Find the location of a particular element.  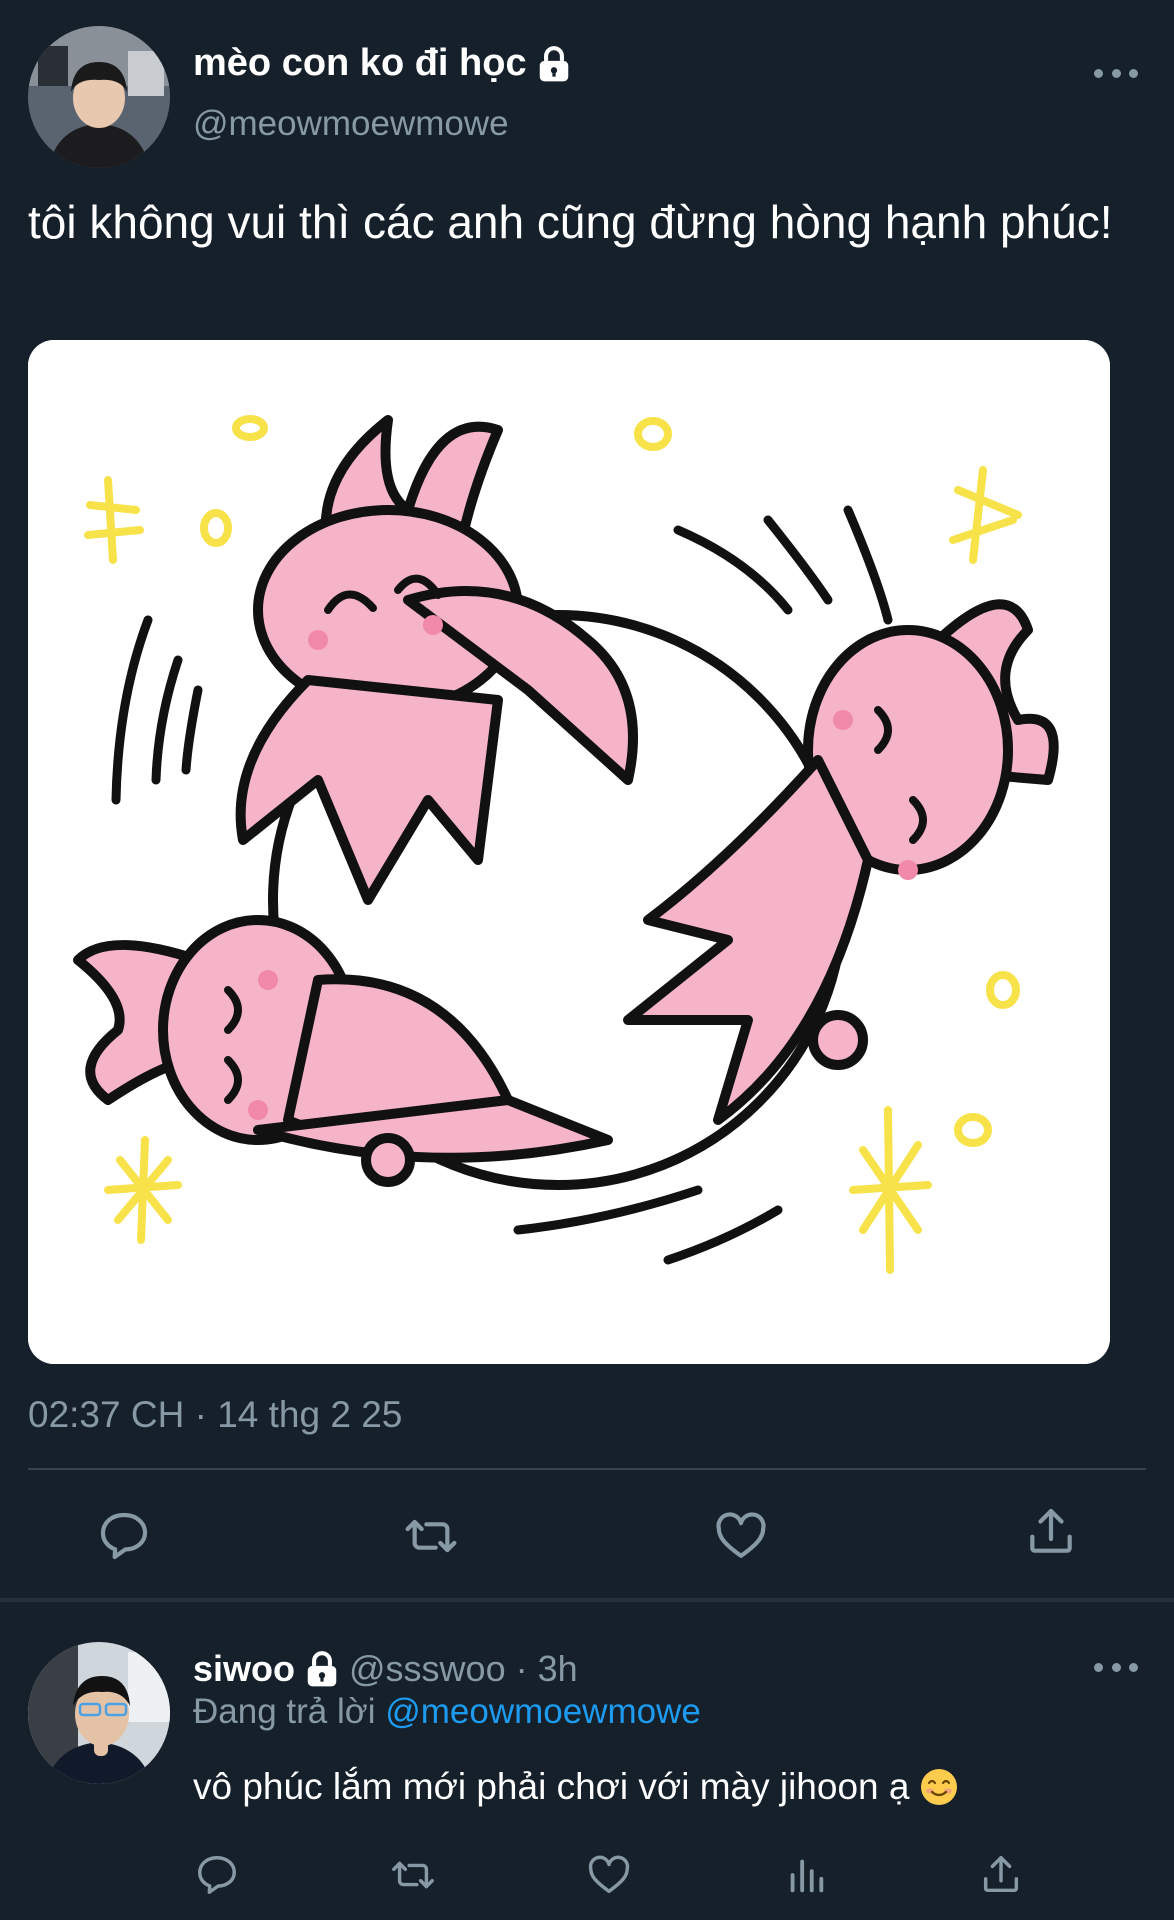

tweet-author-name: mèo con ko đi học is located at coordinates (383, 63).